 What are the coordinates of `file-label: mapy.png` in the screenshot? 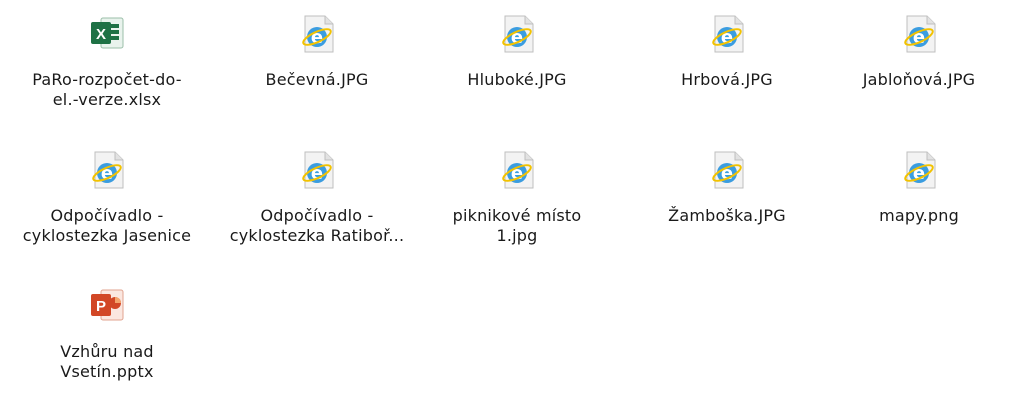 It's located at (919, 215).